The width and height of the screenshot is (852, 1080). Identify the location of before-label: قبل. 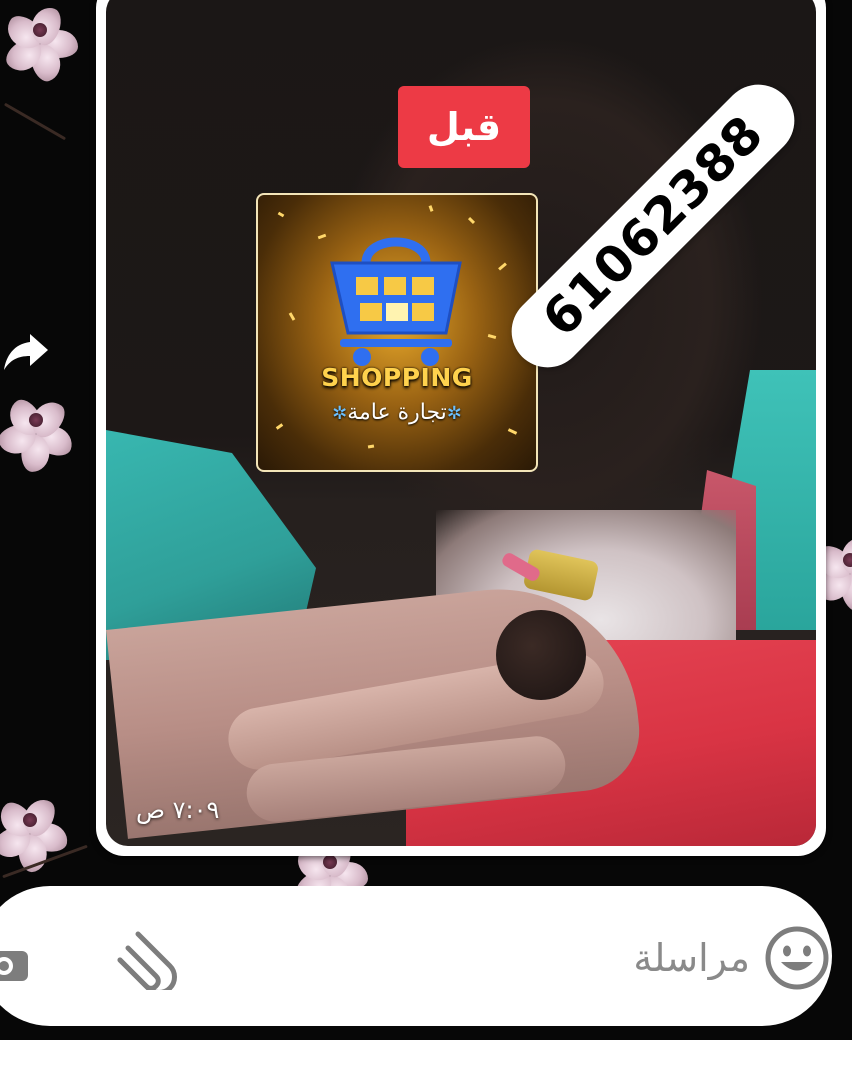
(464, 127).